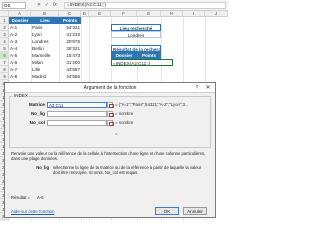 Image resolution: width=320 pixels, height=240 pixels. Describe the element at coordinates (45, 62) in the screenshot. I see `table-cell: Milan` at that location.